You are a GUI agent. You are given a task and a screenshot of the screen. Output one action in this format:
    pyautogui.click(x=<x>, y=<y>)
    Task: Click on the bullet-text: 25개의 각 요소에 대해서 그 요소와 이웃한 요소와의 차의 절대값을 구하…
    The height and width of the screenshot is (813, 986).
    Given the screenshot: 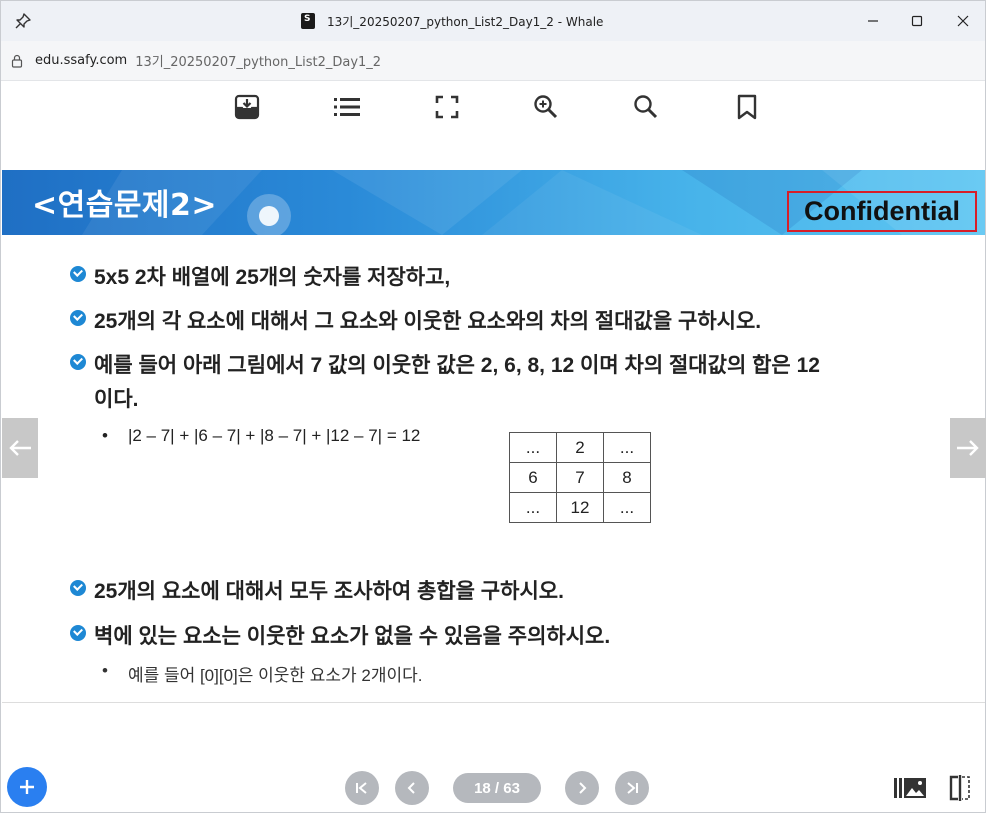 What is the action you would take?
    pyautogui.click(x=428, y=321)
    